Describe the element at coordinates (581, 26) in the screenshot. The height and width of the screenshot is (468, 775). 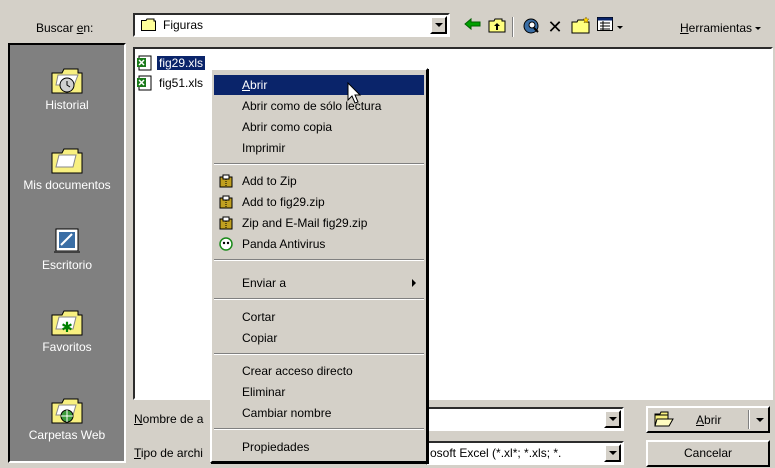
I see `new-folder-icon` at that location.